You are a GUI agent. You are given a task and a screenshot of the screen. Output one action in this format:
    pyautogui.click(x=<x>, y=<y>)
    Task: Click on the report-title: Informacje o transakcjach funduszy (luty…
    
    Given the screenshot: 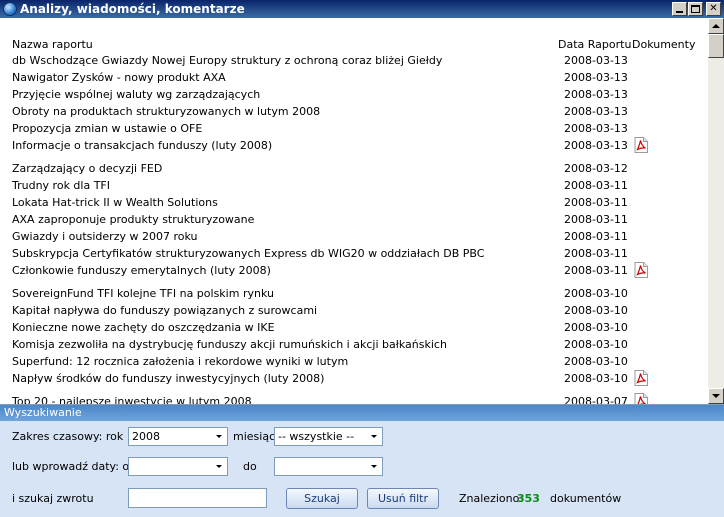 What is the action you would take?
    pyautogui.click(x=142, y=145)
    